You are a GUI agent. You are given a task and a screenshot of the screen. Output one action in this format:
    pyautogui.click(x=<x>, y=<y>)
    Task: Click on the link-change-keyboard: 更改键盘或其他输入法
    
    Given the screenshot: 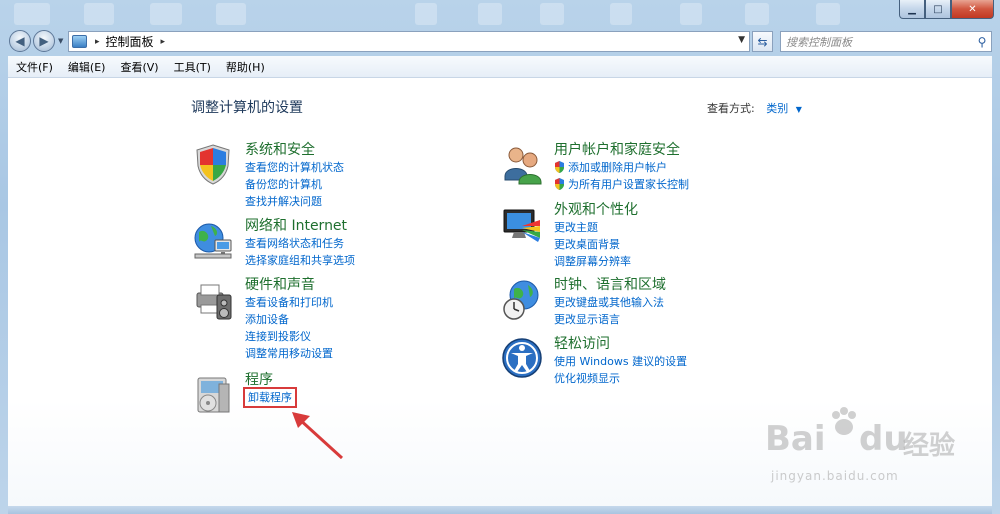 What is the action you would take?
    pyautogui.click(x=684, y=302)
    